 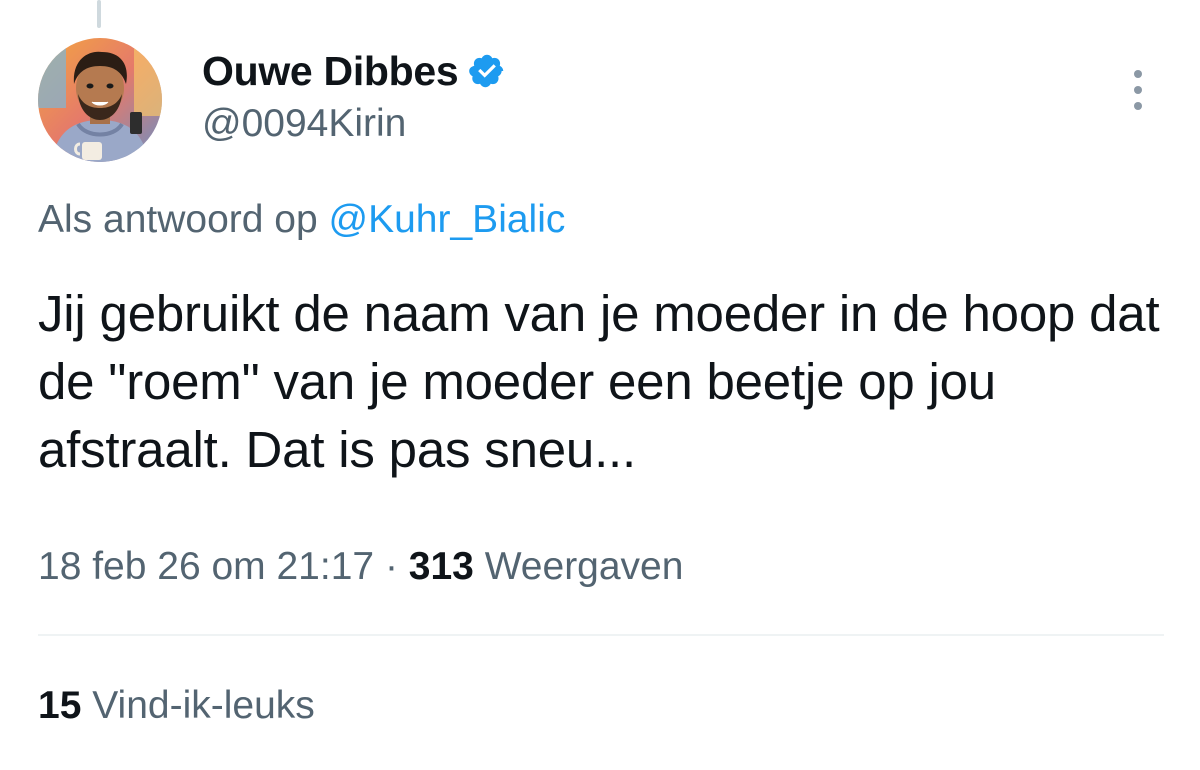 I want to click on timestamp: 18 feb 26 om 21:17, so click(x=206, y=566).